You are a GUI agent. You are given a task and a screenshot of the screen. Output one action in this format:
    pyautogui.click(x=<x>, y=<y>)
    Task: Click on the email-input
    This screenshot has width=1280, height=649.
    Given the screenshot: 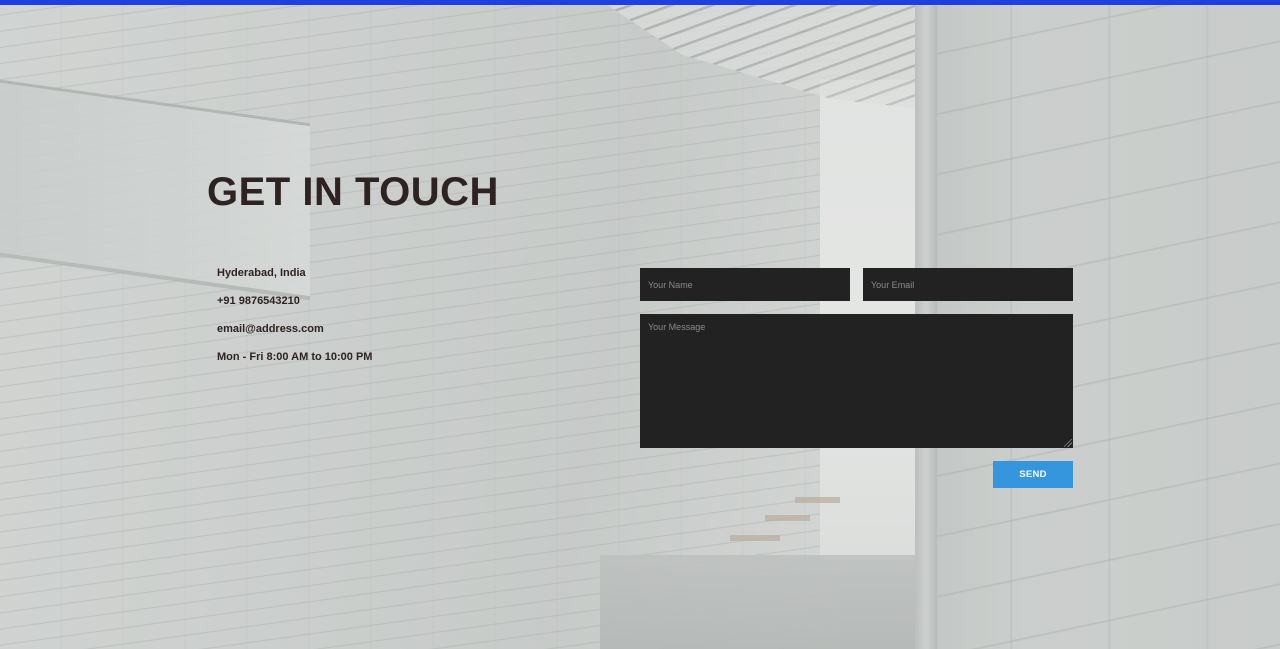 What is the action you would take?
    pyautogui.click(x=968, y=284)
    